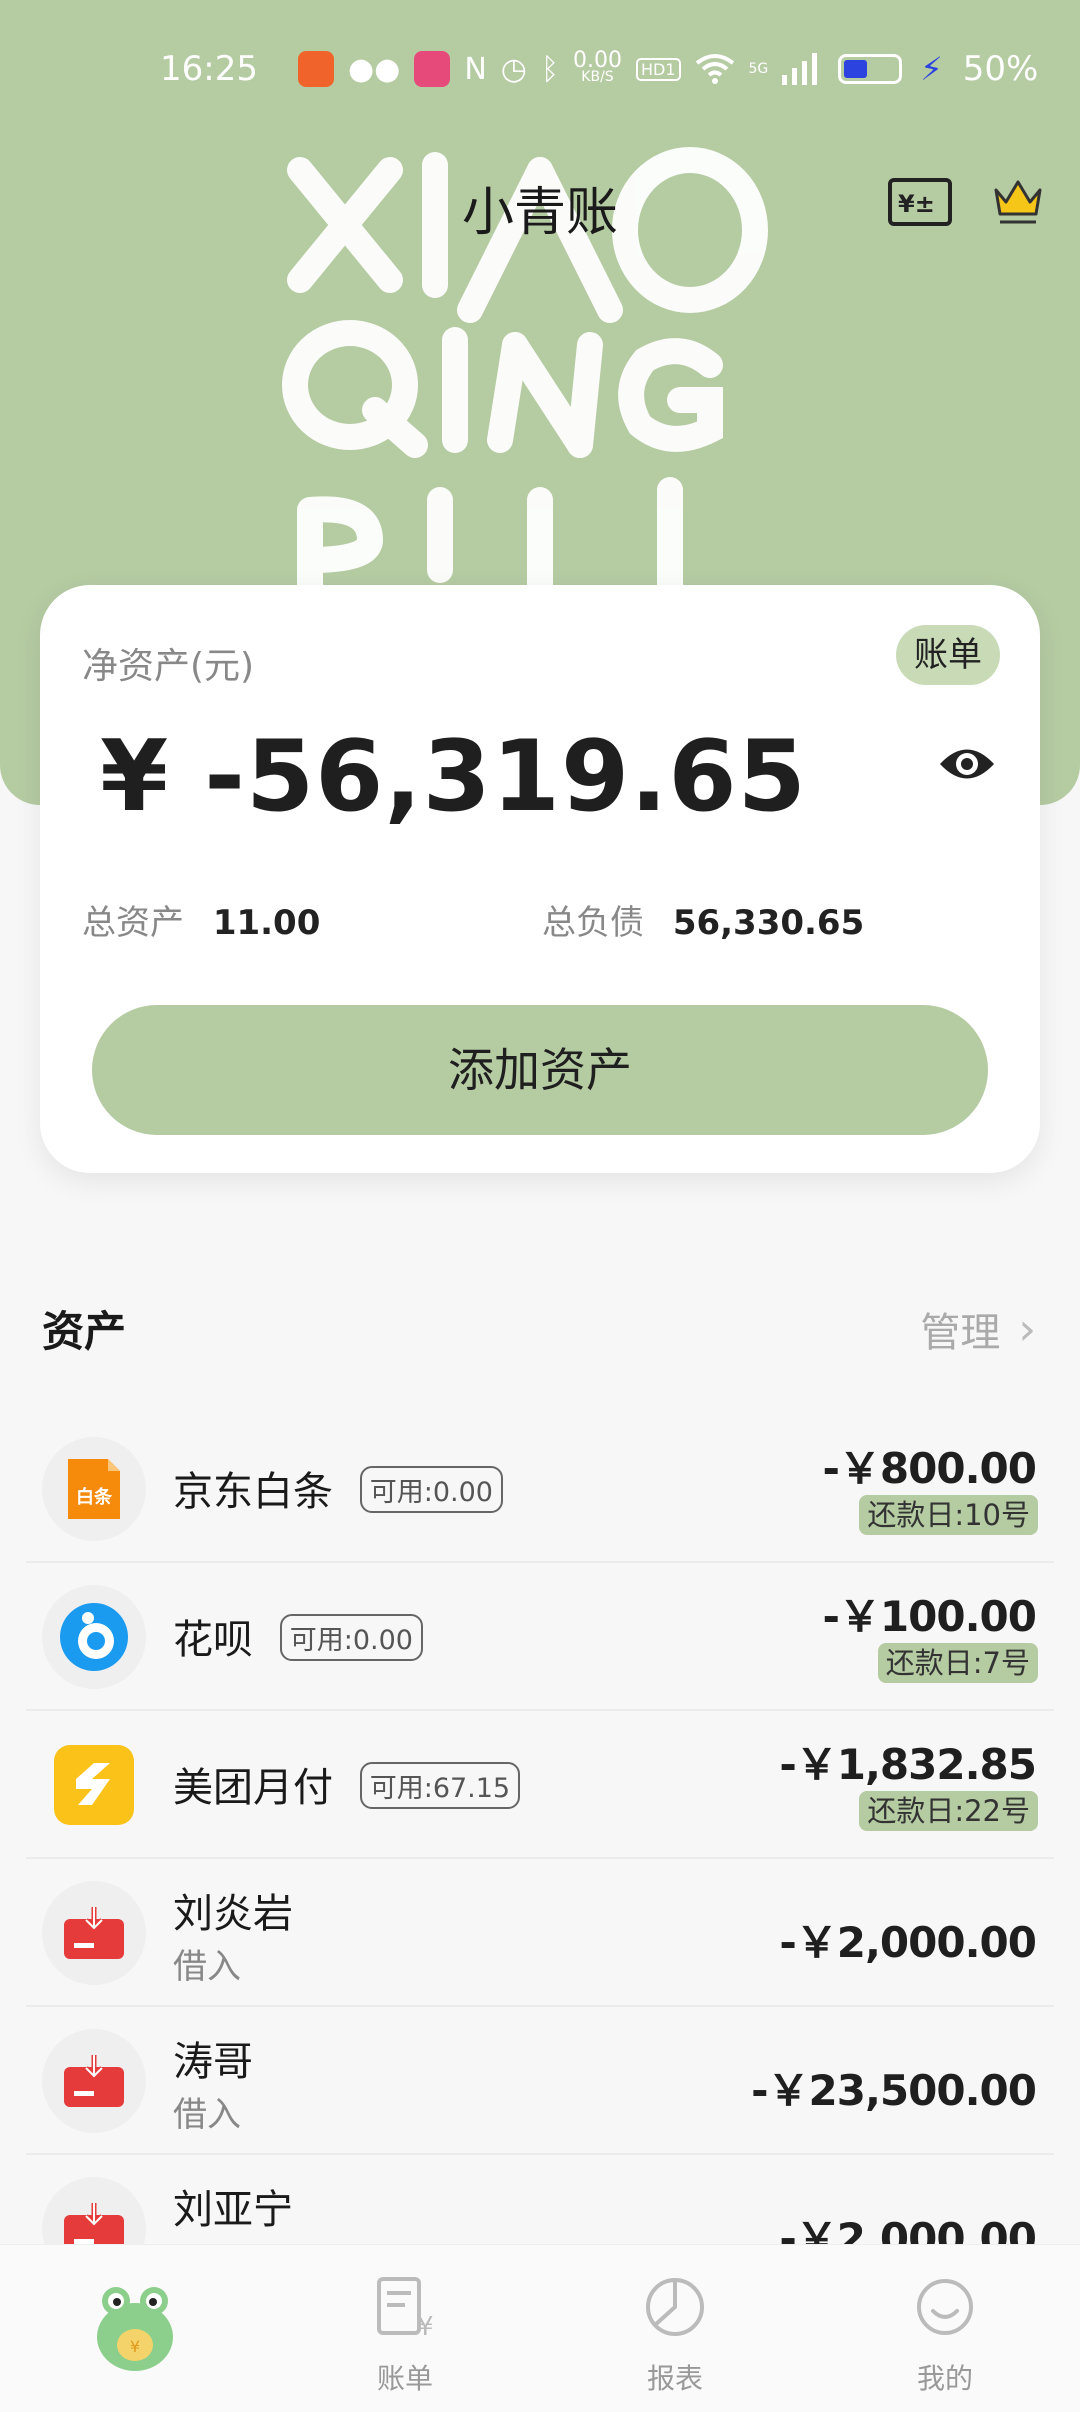 The image size is (1080, 2412). Describe the element at coordinates (201, 923) in the screenshot. I see `total-assets: 总资产 11.00` at that location.